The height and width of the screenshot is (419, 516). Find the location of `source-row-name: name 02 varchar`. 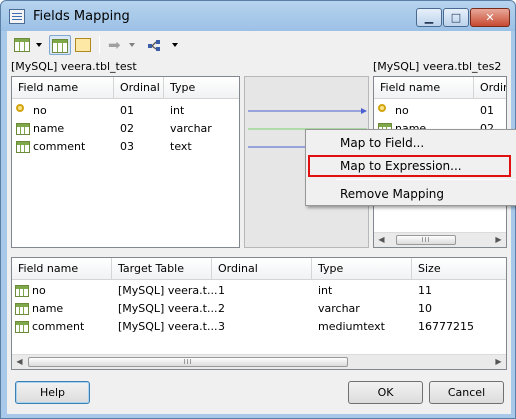

source-row-name: name 02 varchar is located at coordinates (125, 129).